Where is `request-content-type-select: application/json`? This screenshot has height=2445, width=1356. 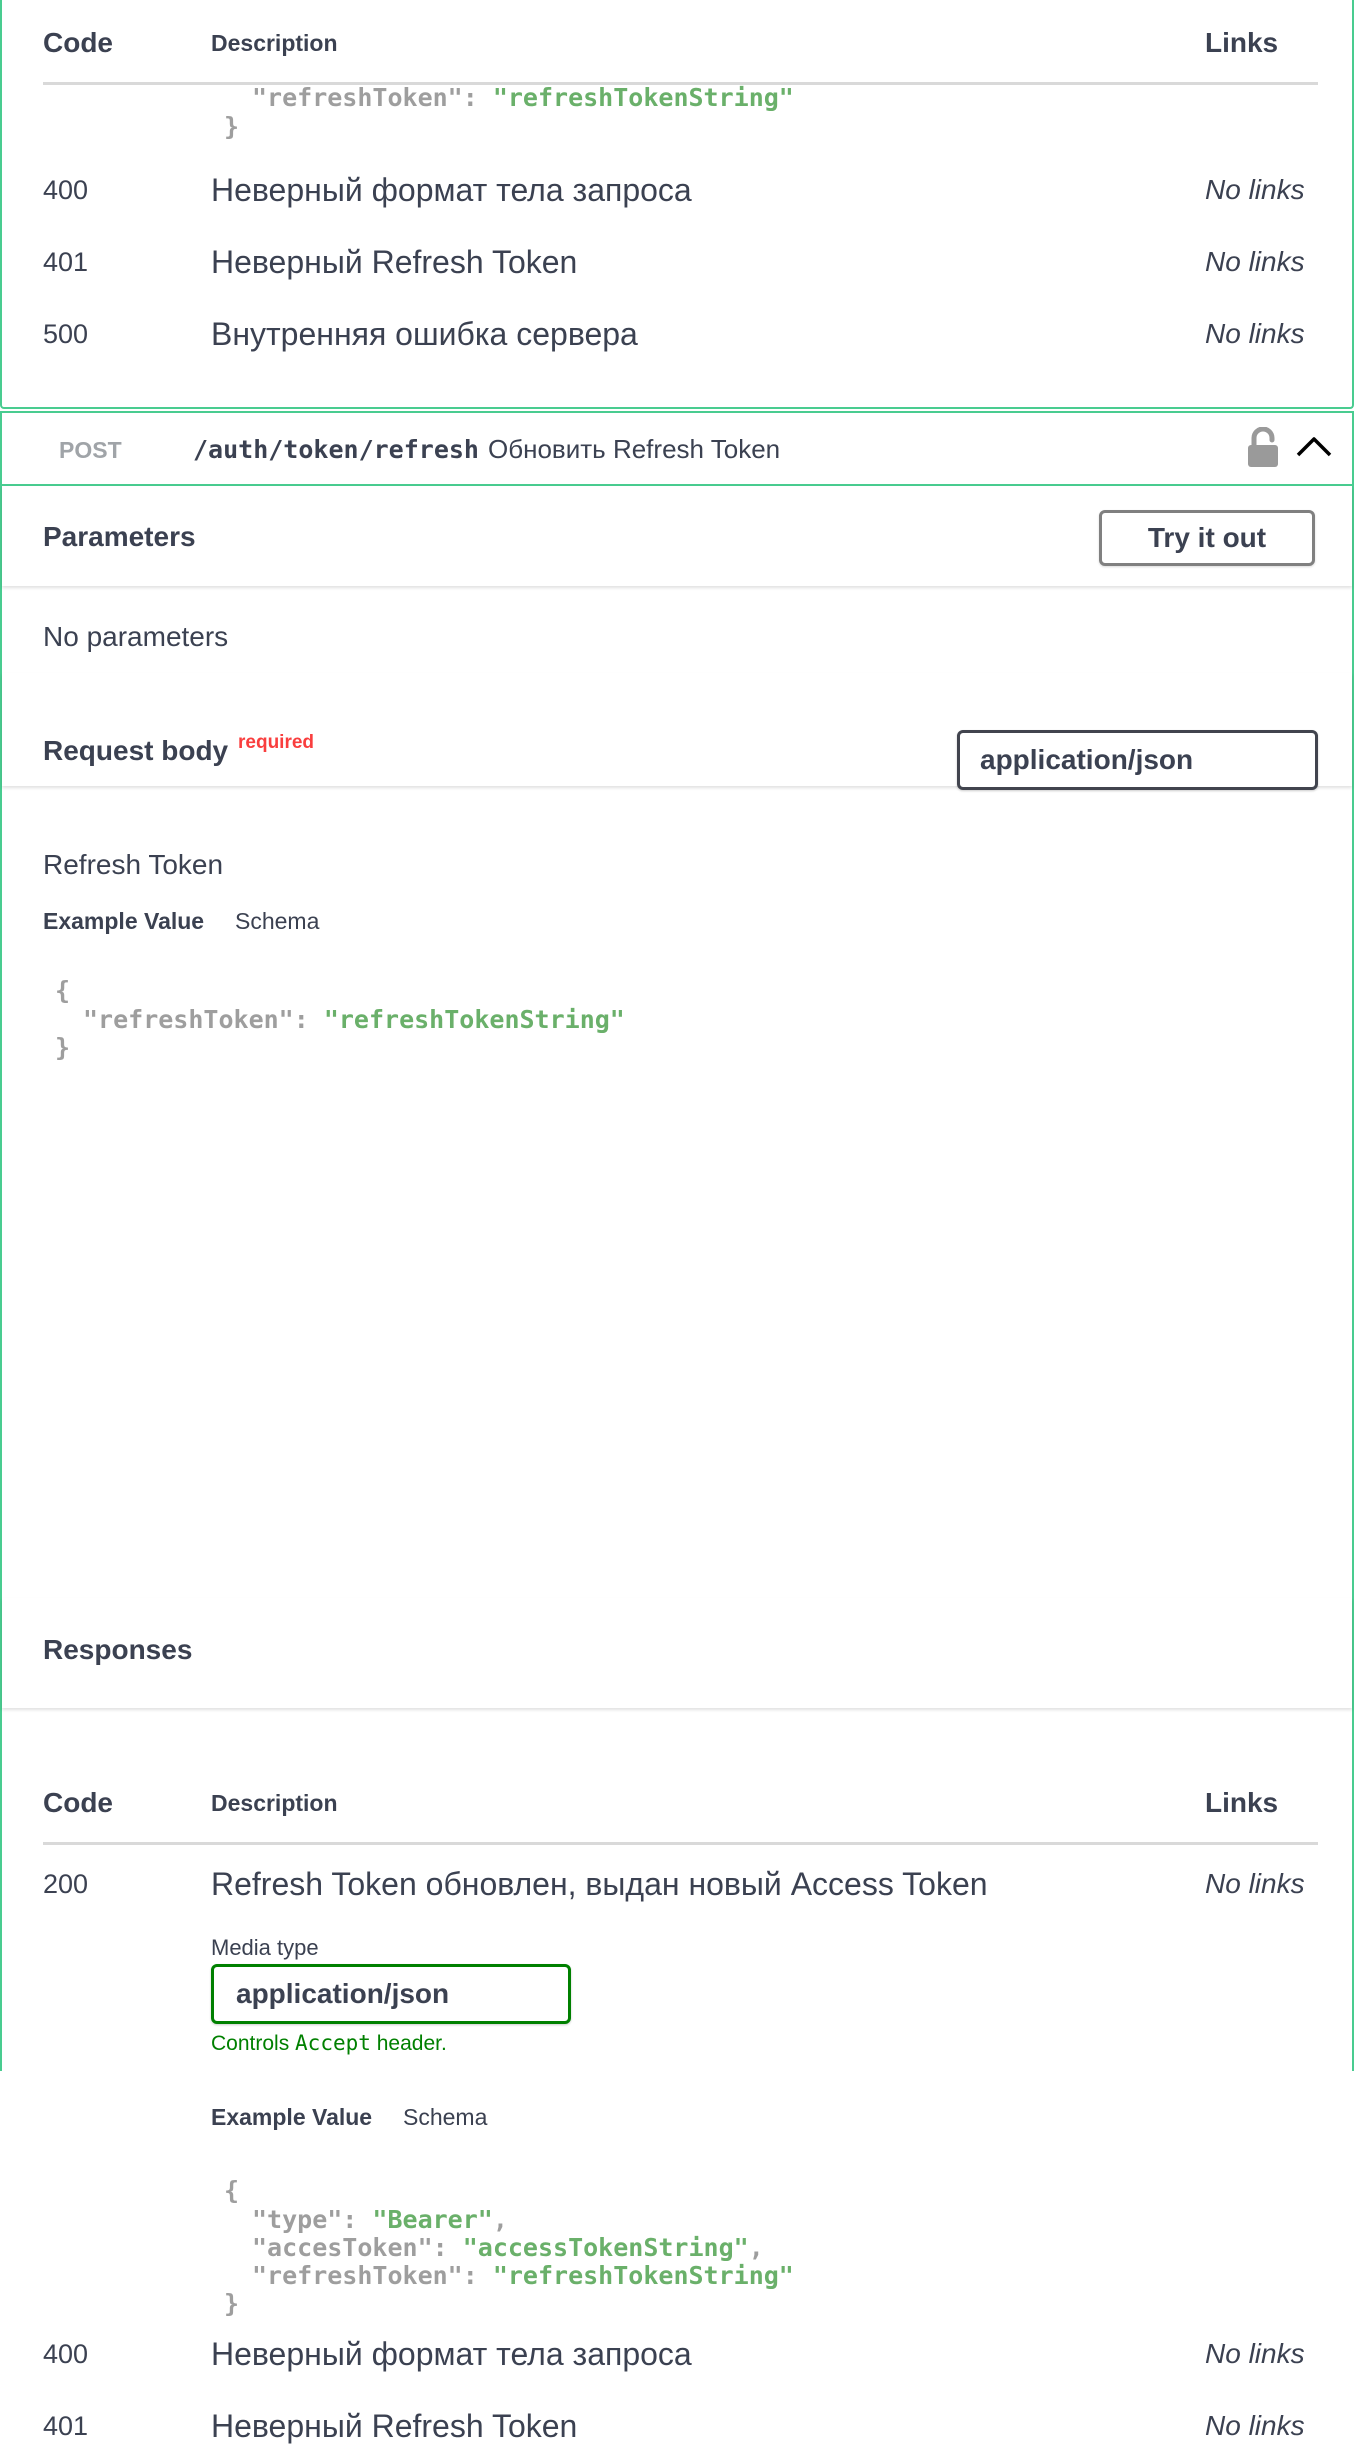 request-content-type-select: application/json is located at coordinates (1137, 760).